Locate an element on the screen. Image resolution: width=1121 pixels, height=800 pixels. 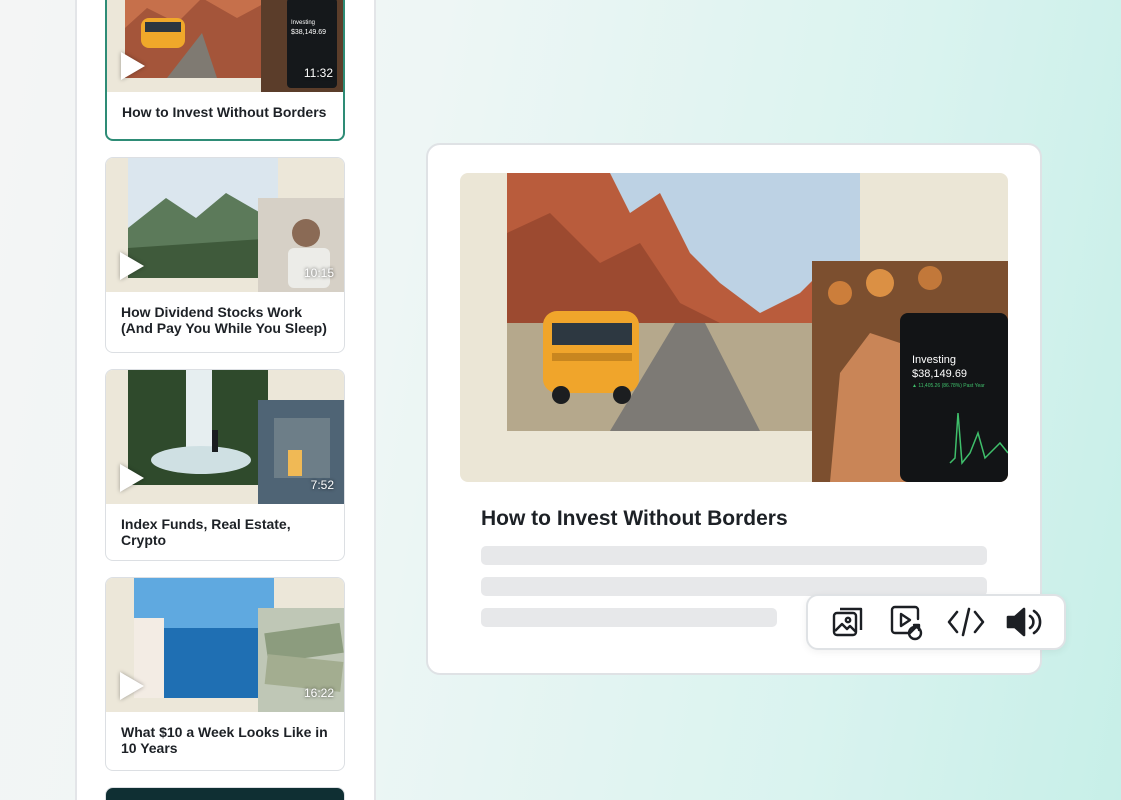
phone-app-label: Investing is located at coordinates (934, 360).